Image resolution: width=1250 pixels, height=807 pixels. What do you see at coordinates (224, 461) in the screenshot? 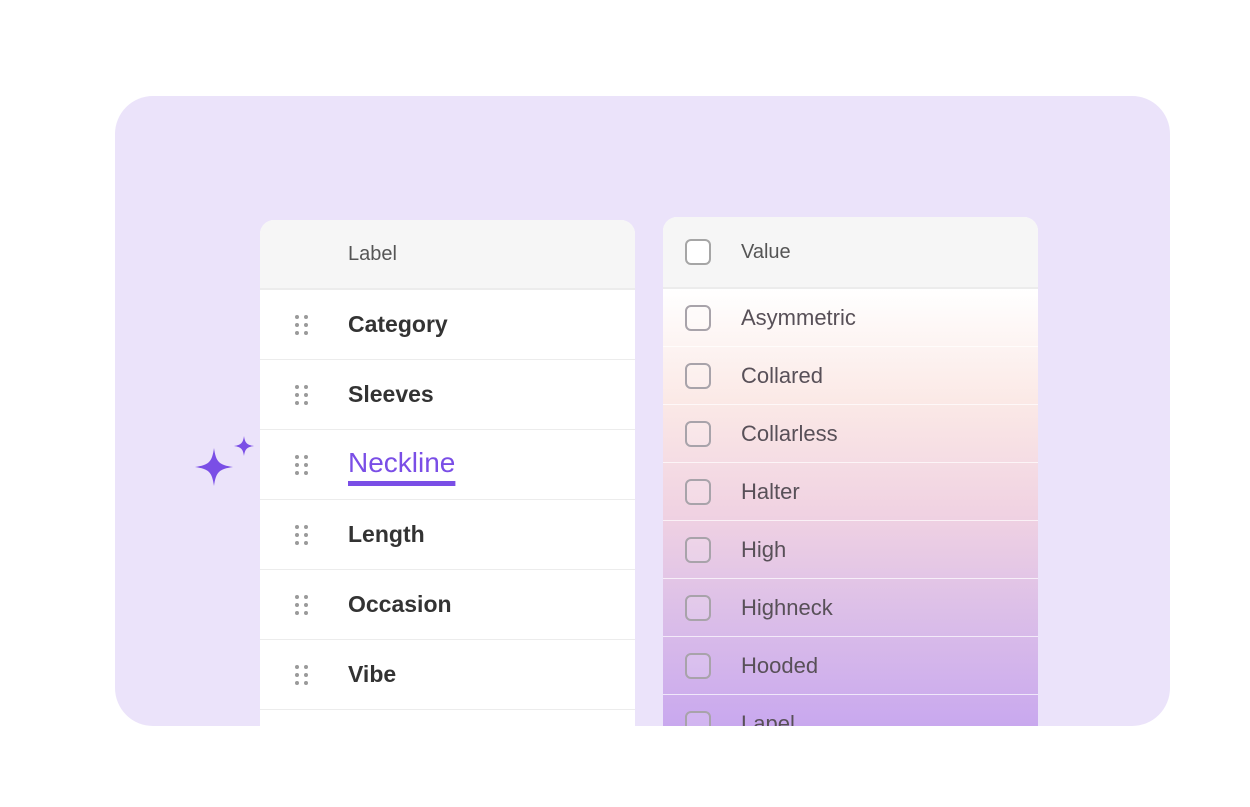
I see `sparkle-icon` at bounding box center [224, 461].